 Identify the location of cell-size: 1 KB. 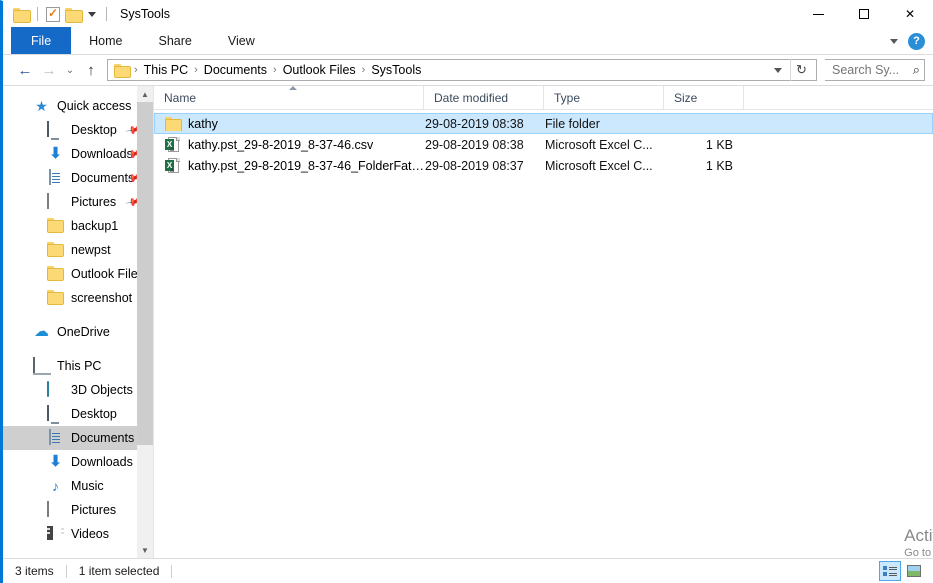
(719, 165).